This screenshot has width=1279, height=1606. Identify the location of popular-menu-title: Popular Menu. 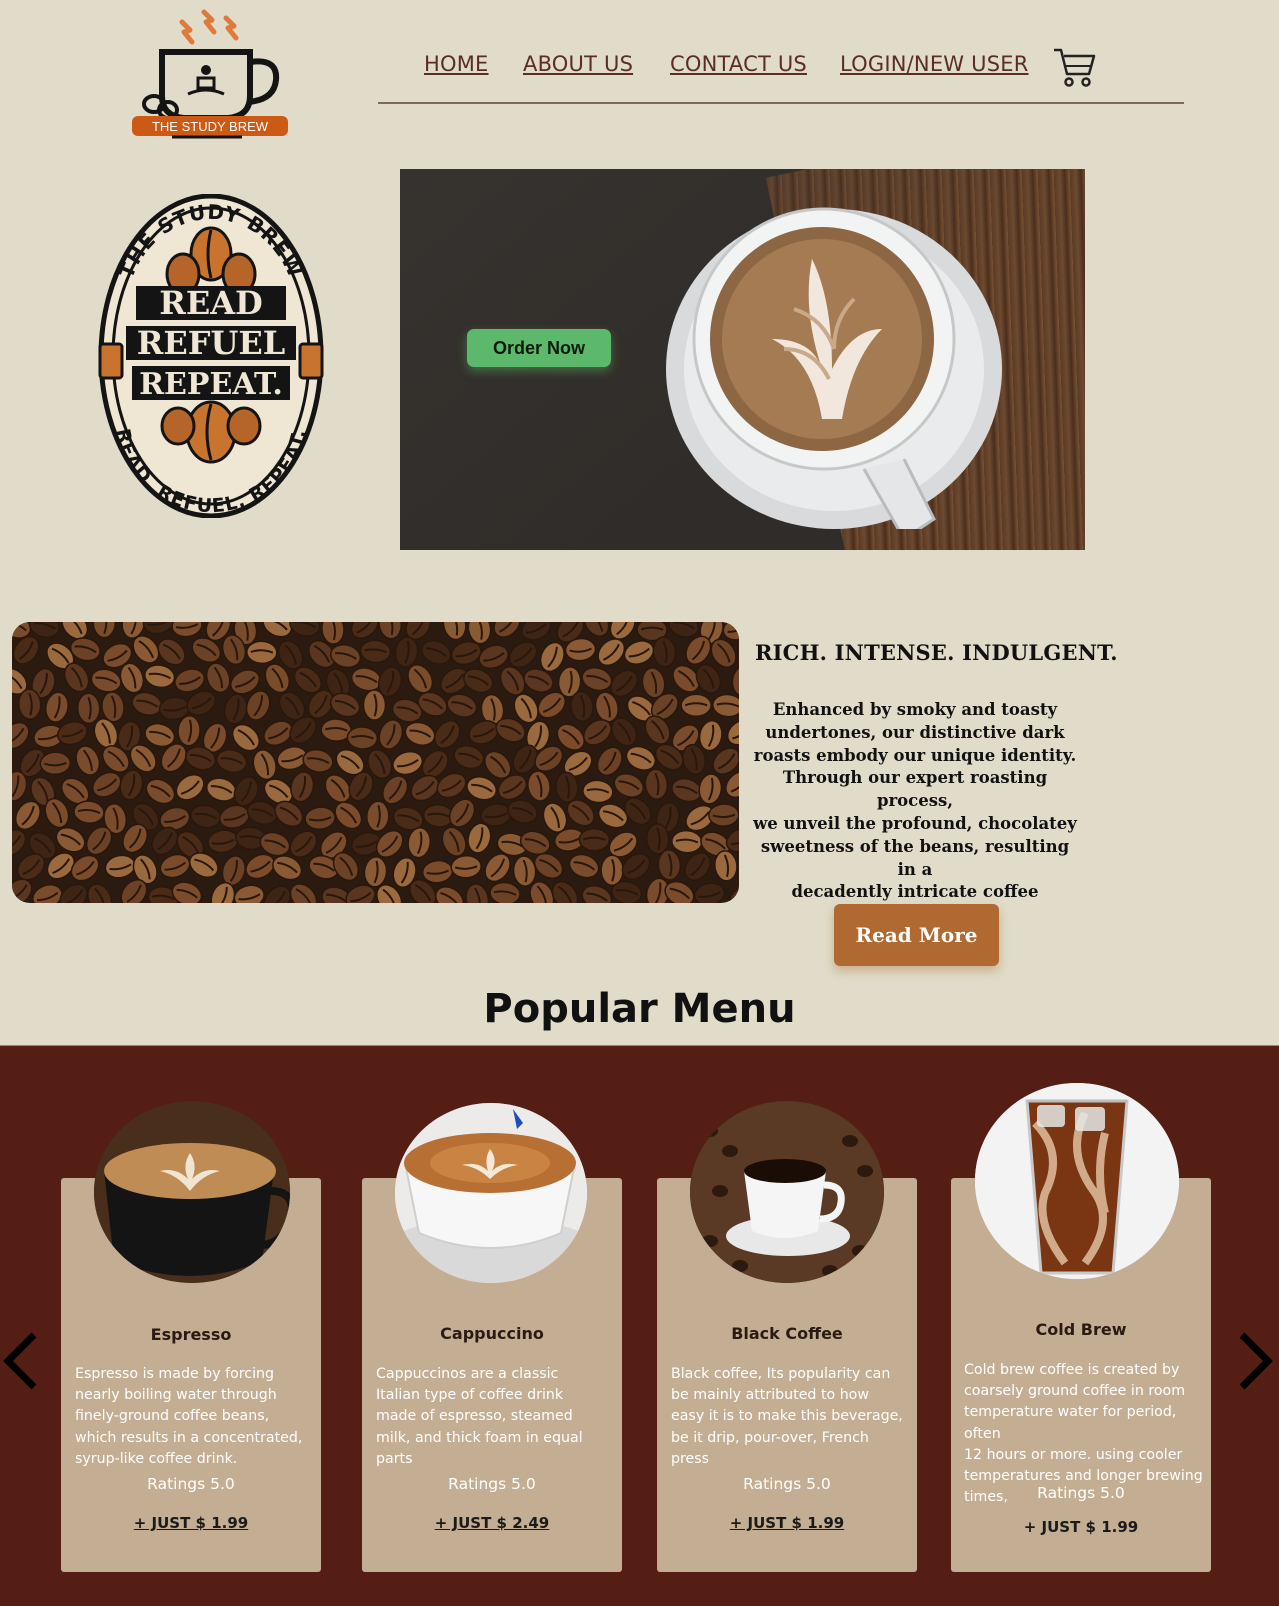
(639, 1009).